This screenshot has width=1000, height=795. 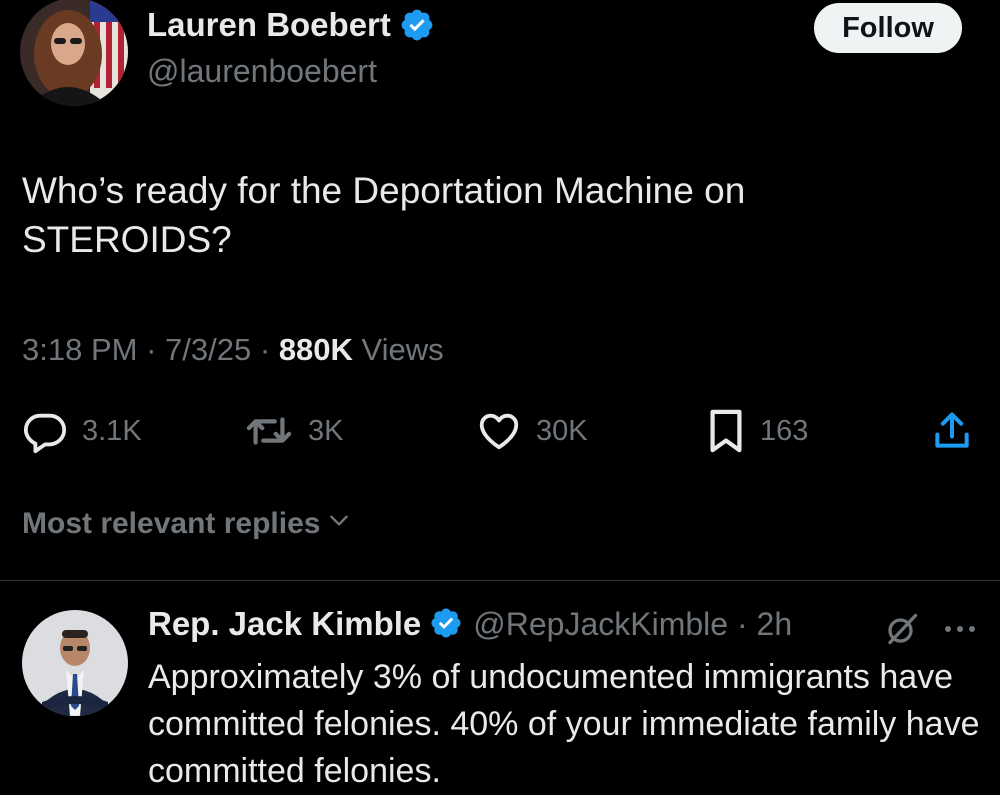 I want to click on author-handle: @laurenboebert, so click(x=262, y=71).